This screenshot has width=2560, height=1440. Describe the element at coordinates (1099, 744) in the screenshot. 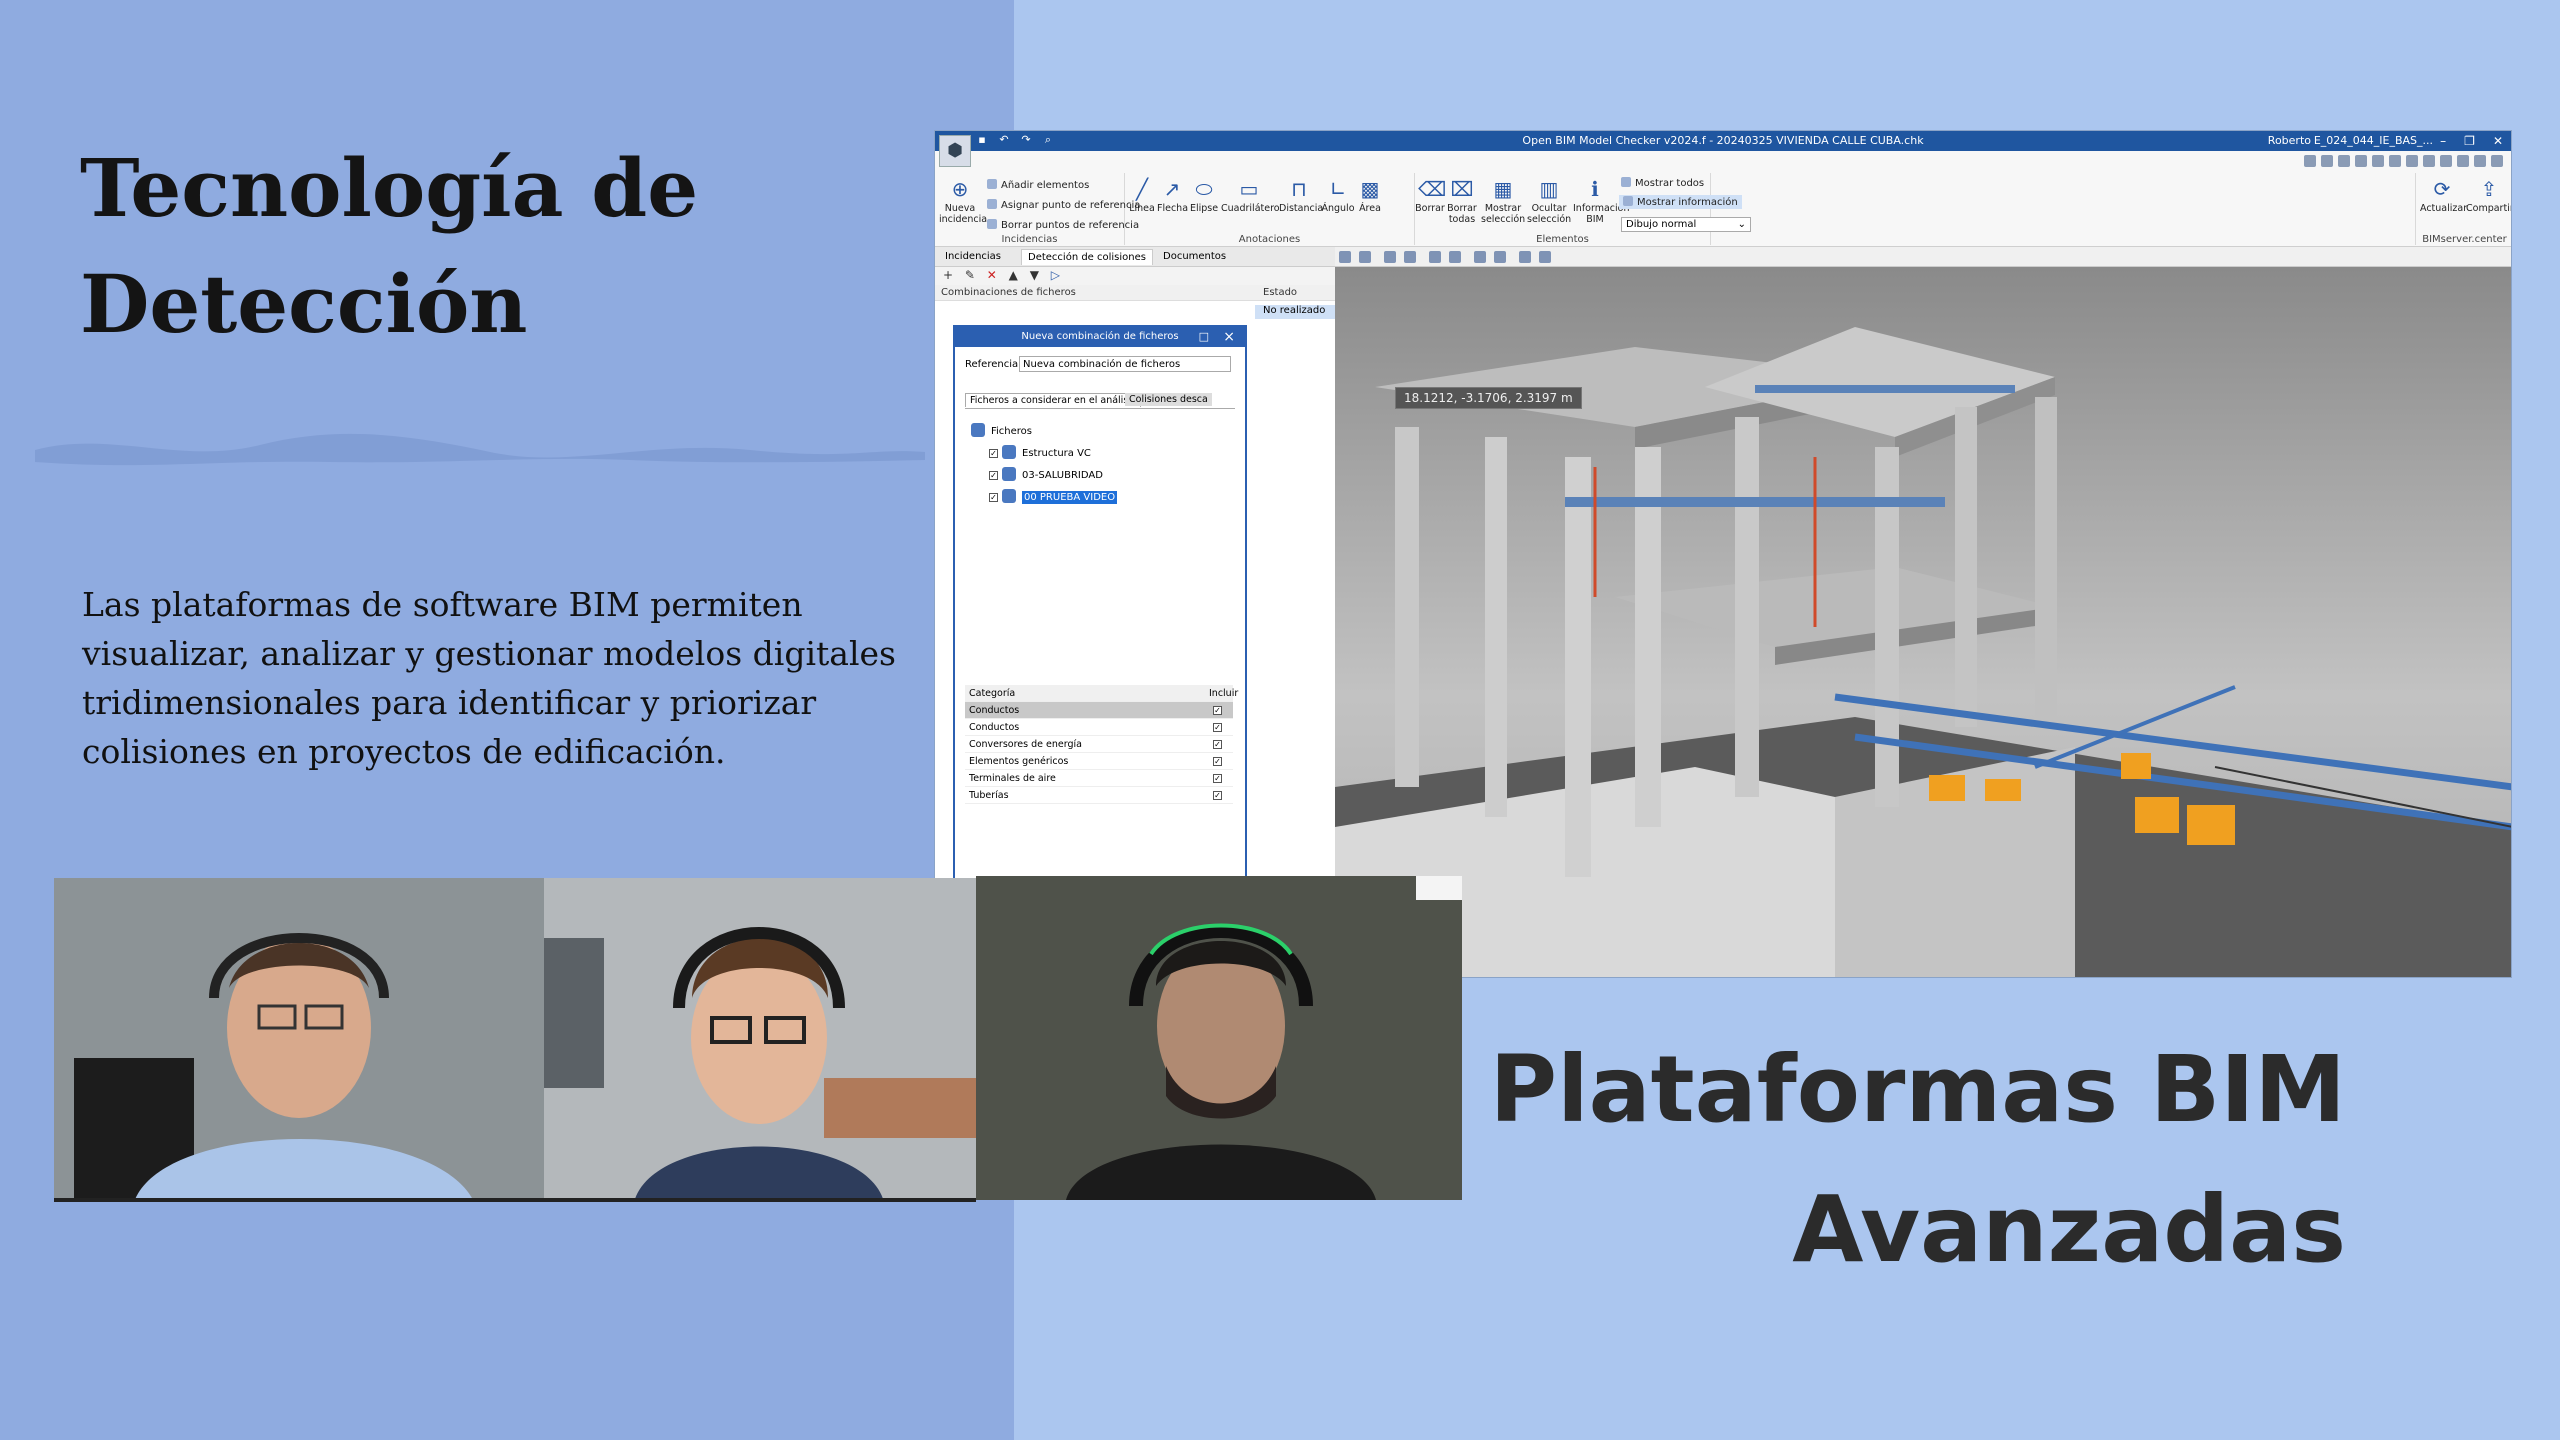

I see `table-row: Conversores de energía ✓` at that location.